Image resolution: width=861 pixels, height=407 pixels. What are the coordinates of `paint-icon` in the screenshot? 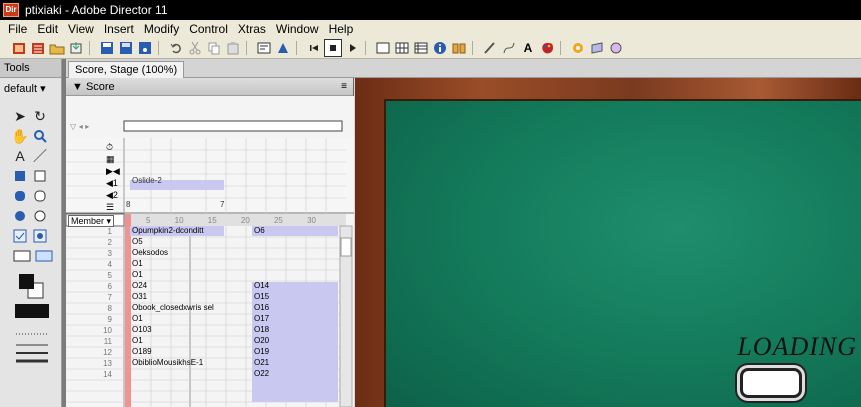 It's located at (490, 48).